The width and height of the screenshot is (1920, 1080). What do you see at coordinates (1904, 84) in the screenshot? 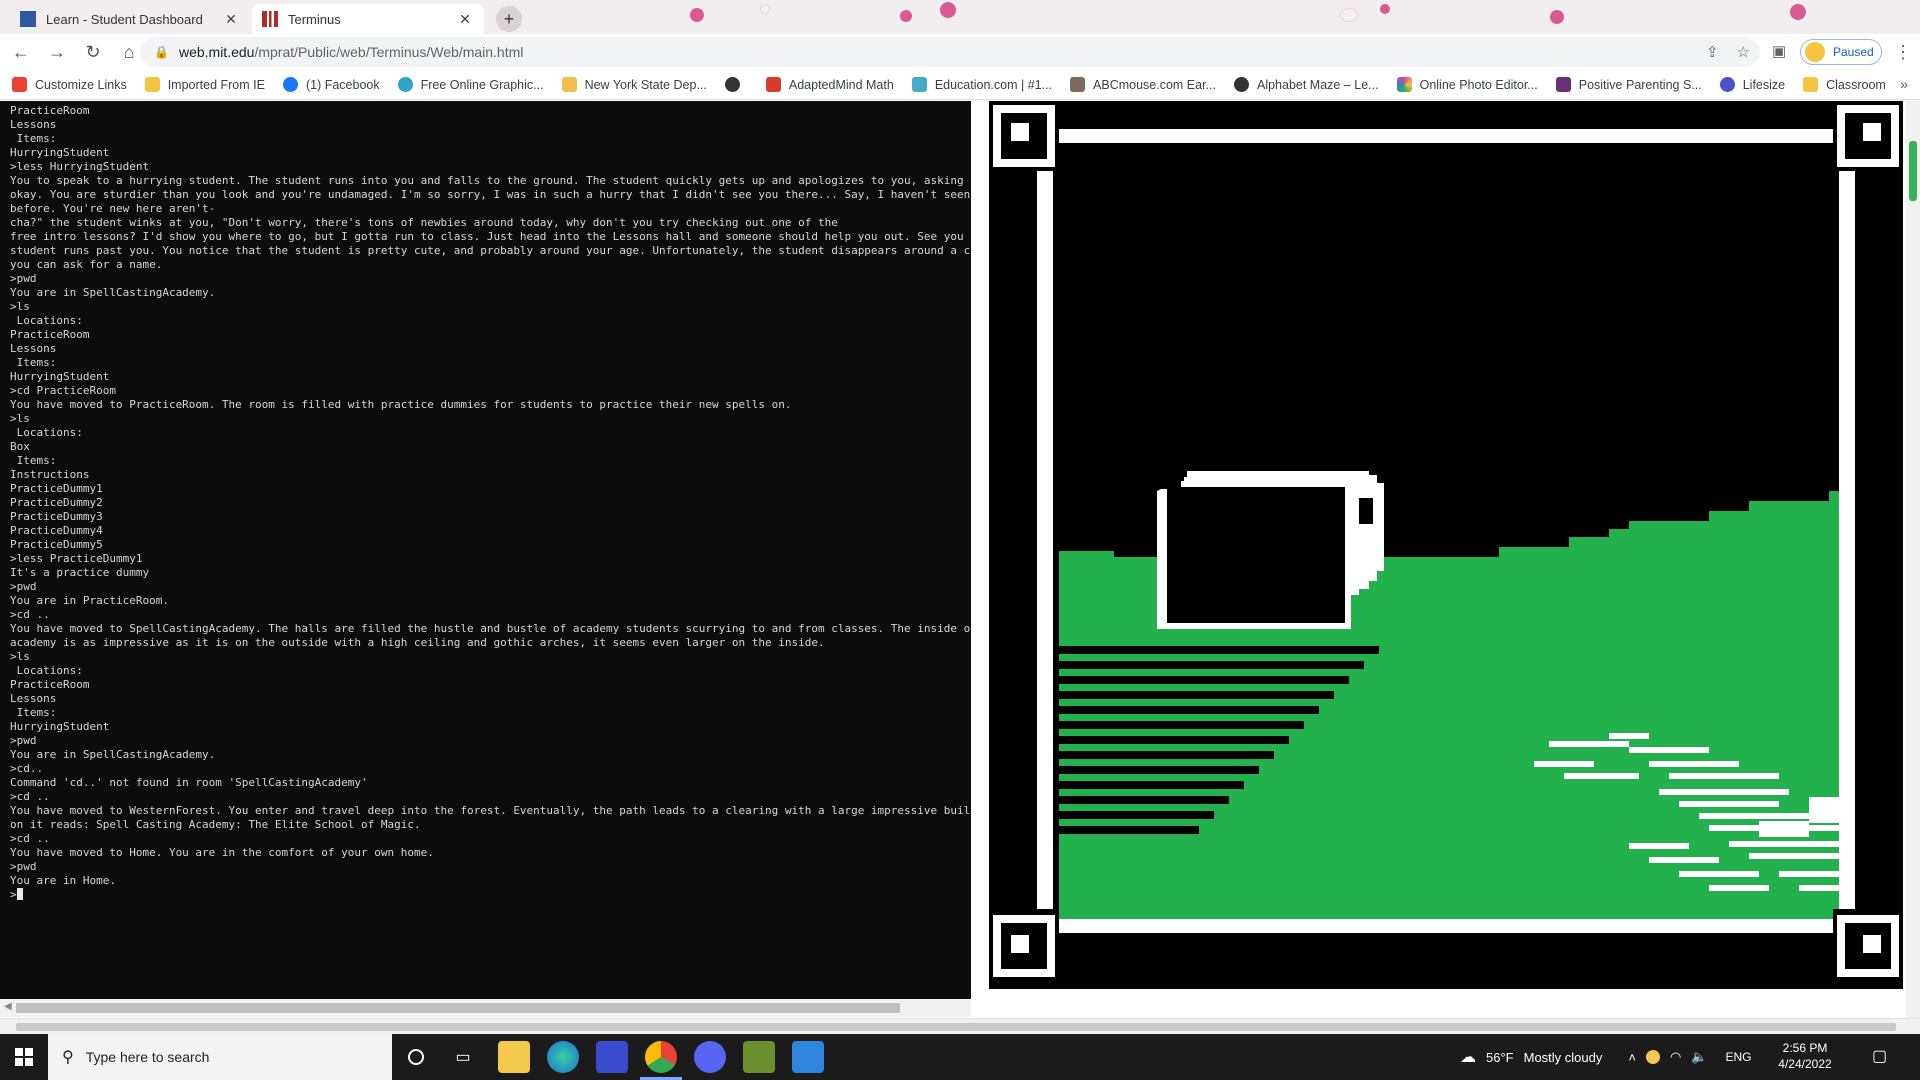
I see `chevron-more-icon: »` at bounding box center [1904, 84].